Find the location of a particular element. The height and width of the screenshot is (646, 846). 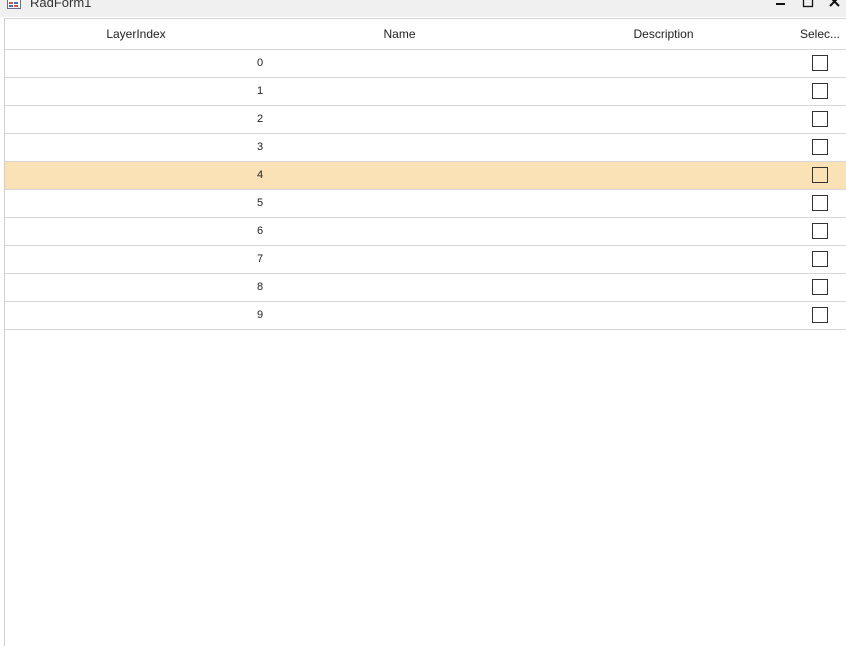

maximize-icon is located at coordinates (808, 5).